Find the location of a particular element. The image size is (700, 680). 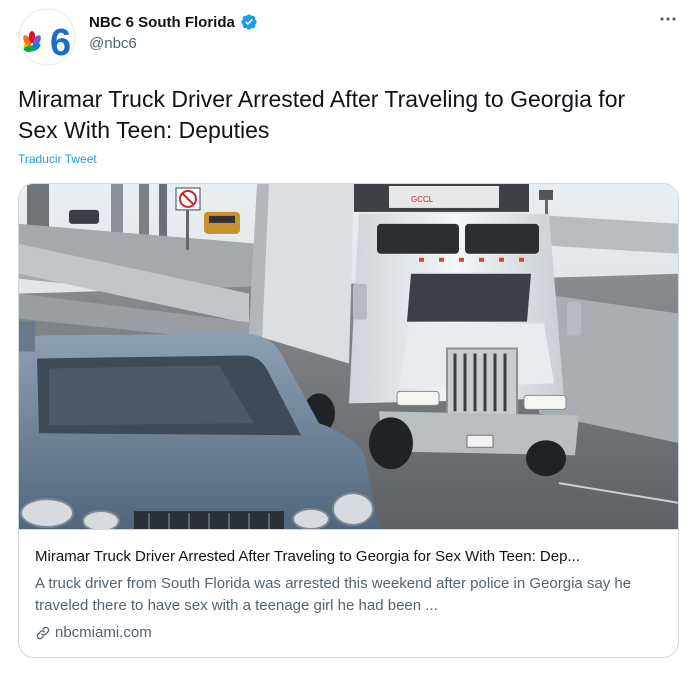

more-options-icon is located at coordinates (668, 19).